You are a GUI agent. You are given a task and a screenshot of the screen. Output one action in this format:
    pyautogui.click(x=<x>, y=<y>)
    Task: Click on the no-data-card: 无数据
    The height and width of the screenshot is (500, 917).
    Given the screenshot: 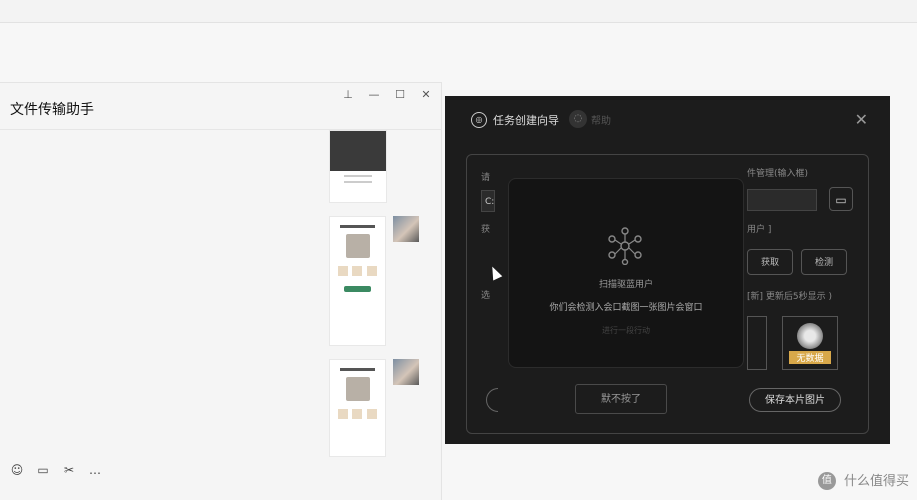 What is the action you would take?
    pyautogui.click(x=810, y=343)
    